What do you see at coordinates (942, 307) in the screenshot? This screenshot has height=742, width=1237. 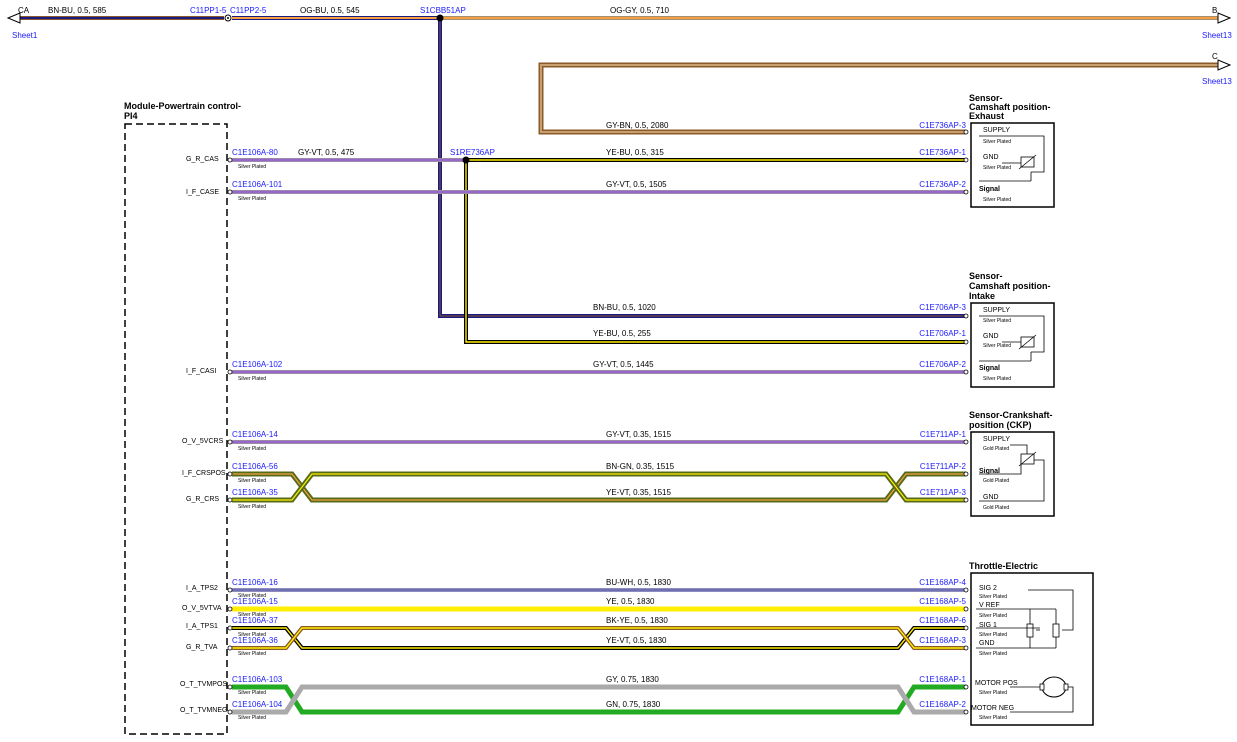 I see `connector-label: C1E706AP-3` at bounding box center [942, 307].